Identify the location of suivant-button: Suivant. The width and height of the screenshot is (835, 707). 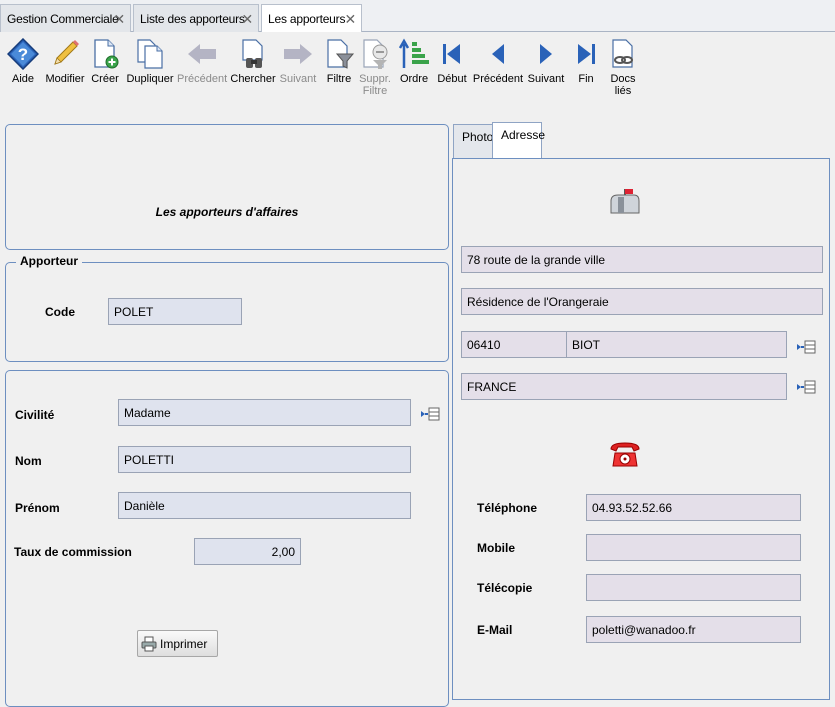
(546, 61).